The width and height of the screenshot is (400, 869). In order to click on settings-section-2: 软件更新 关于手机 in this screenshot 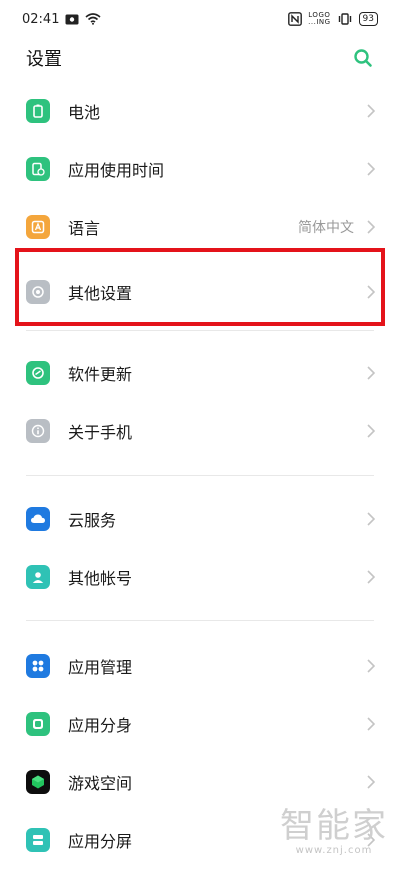, I will do `click(200, 402)`.